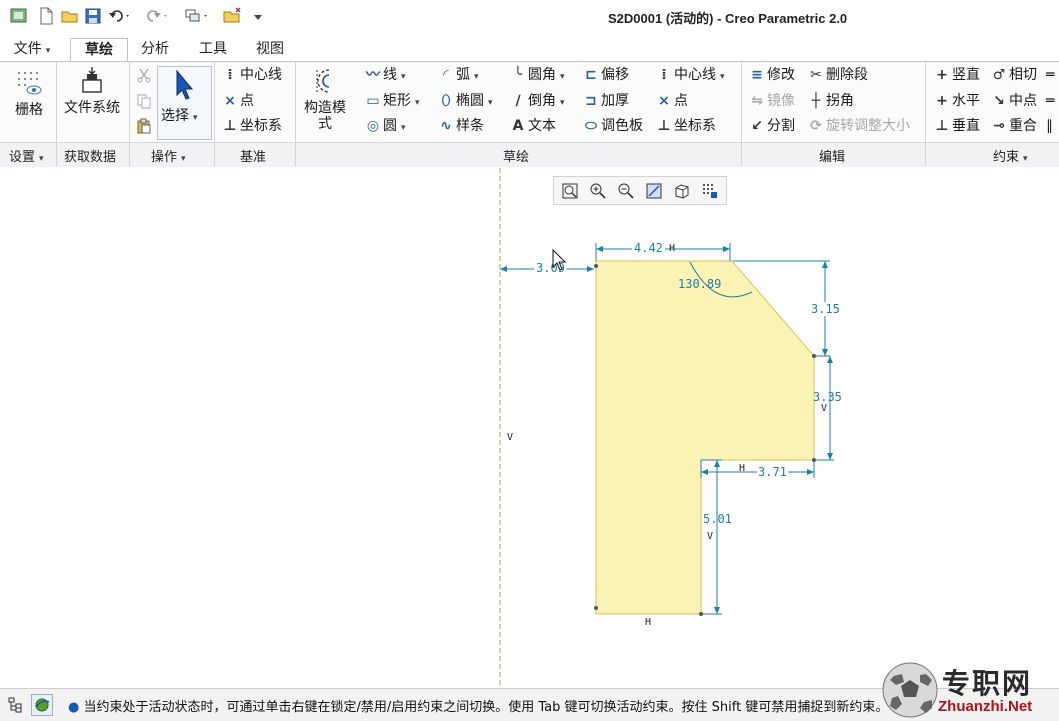  I want to click on dim-angle: 130.89, so click(699, 284).